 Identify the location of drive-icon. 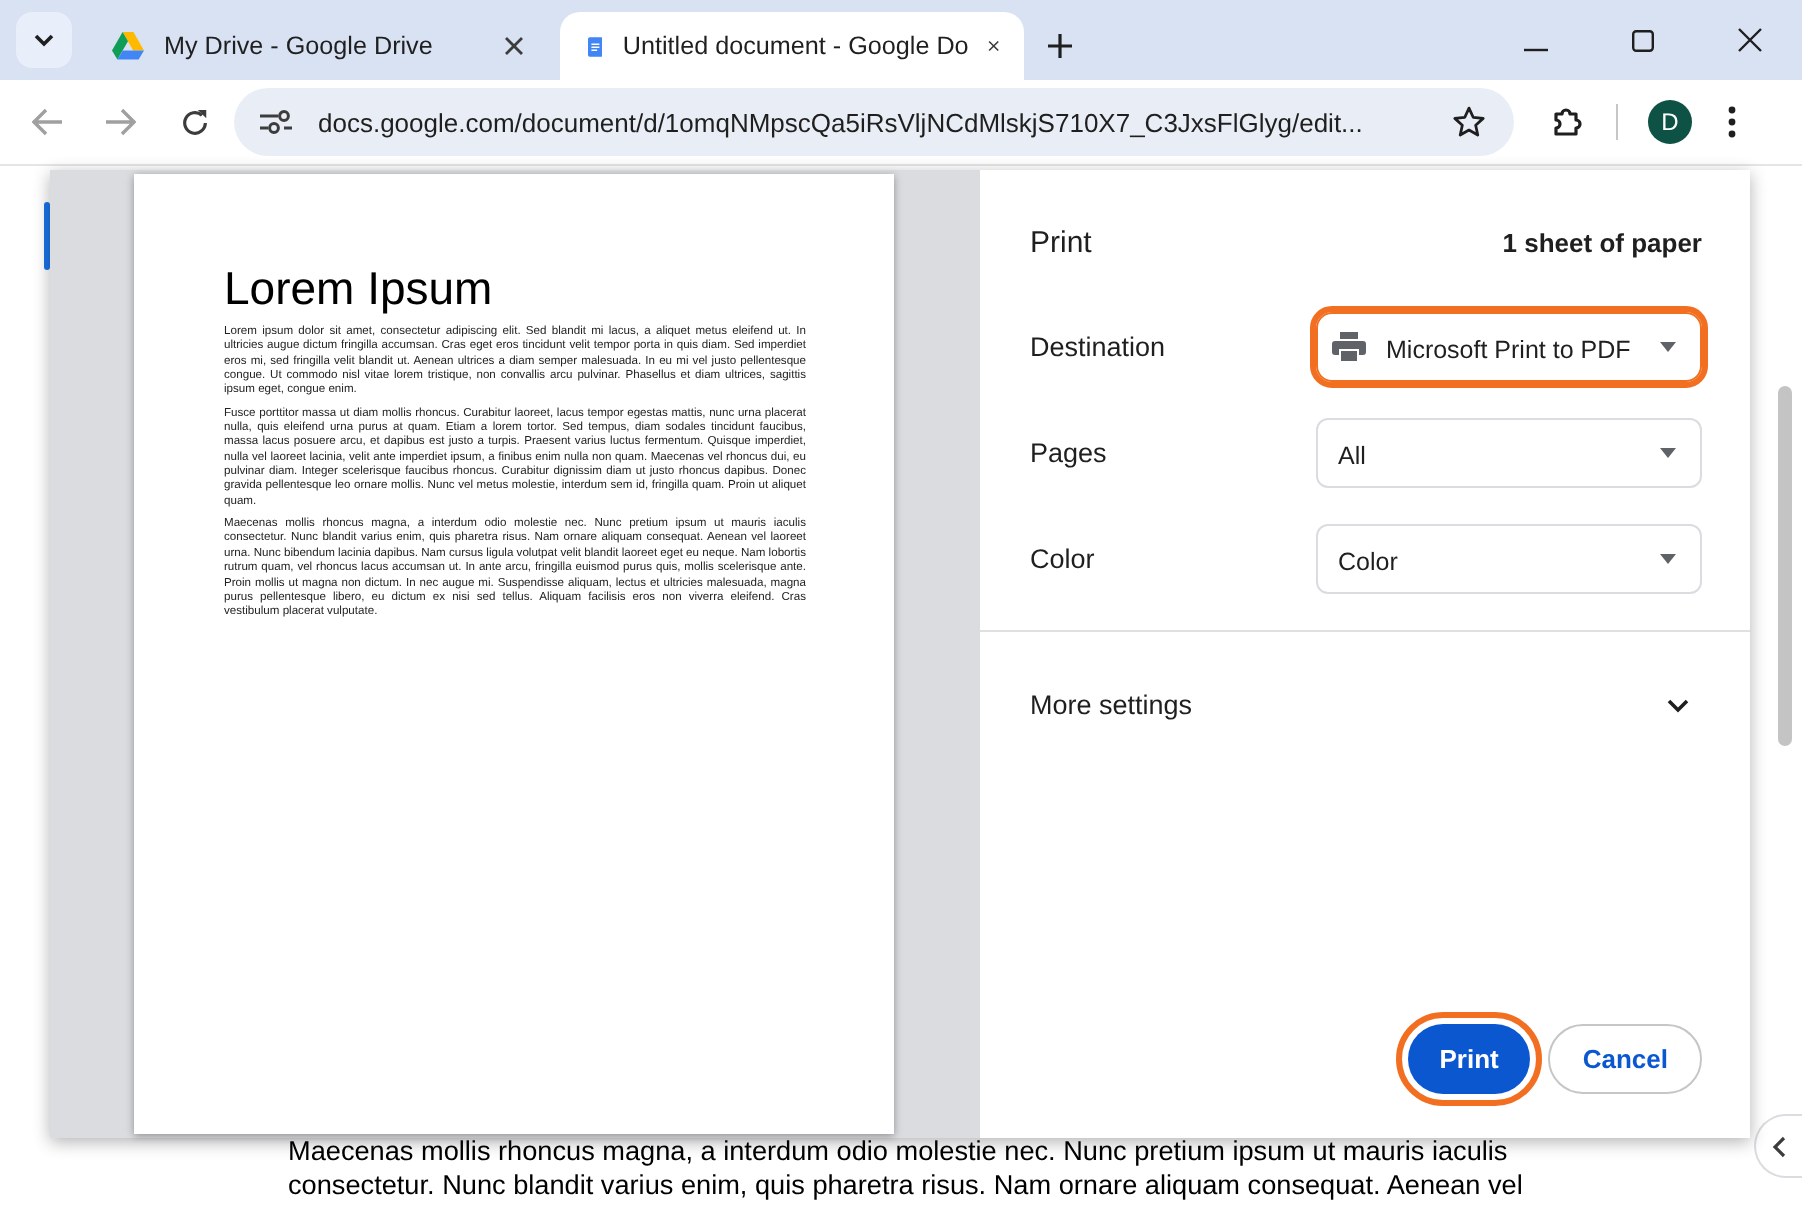
(128, 46).